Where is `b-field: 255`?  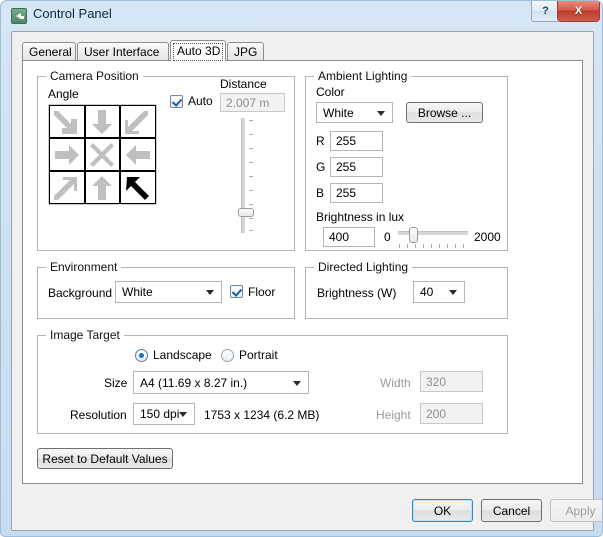
b-field: 255 is located at coordinates (356, 193).